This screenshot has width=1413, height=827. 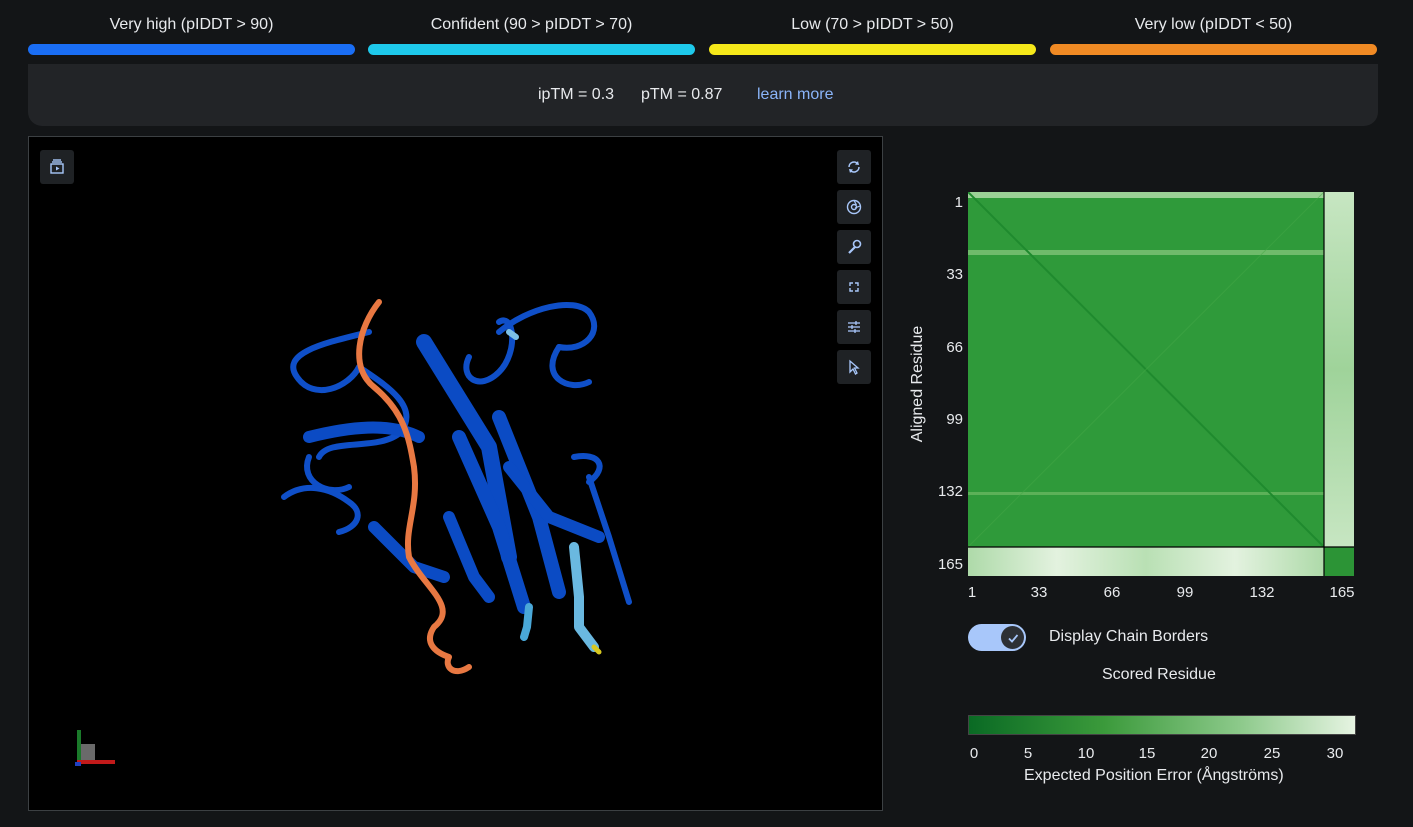 I want to click on rotate-button, so click(x=854, y=167).